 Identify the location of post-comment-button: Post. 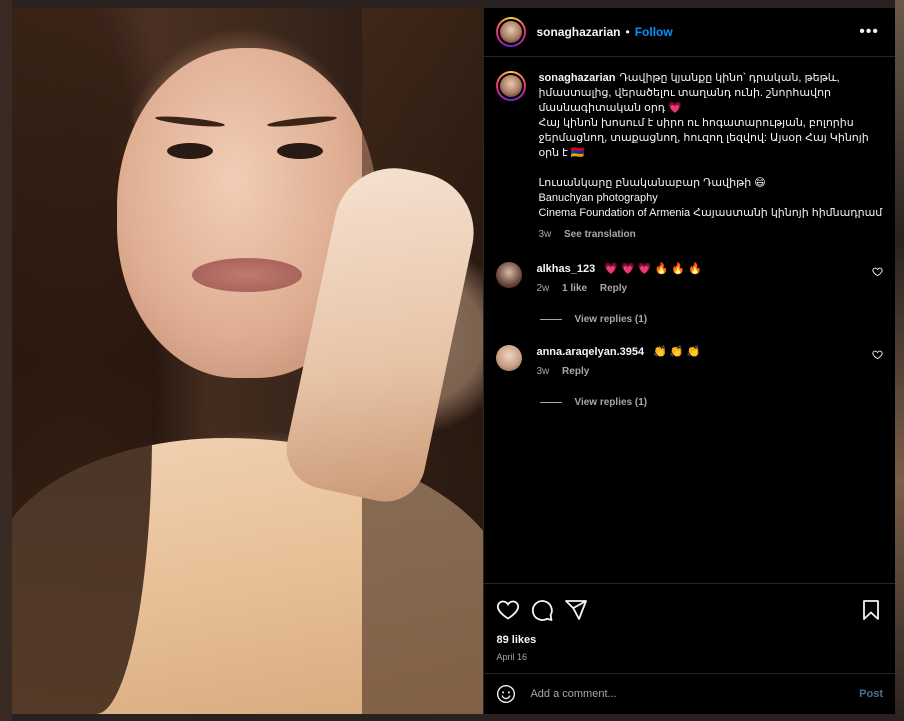
(871, 694).